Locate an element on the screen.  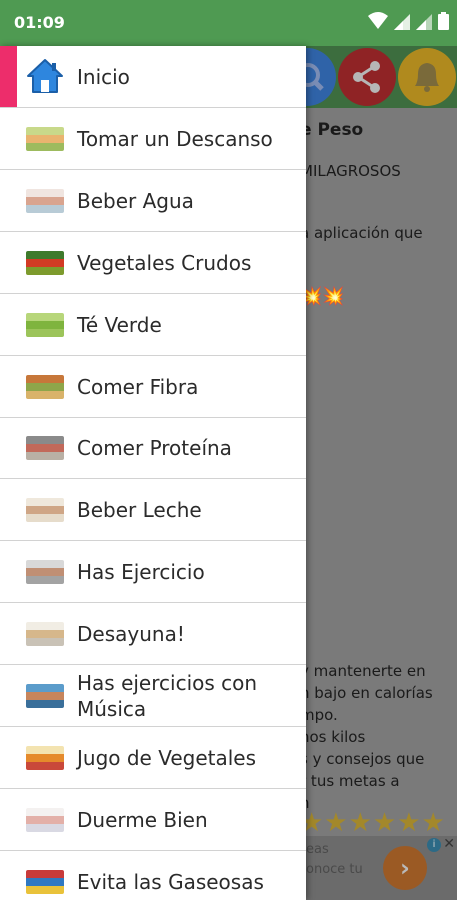
background-text-line: nos kilos is located at coordinates (333, 737).